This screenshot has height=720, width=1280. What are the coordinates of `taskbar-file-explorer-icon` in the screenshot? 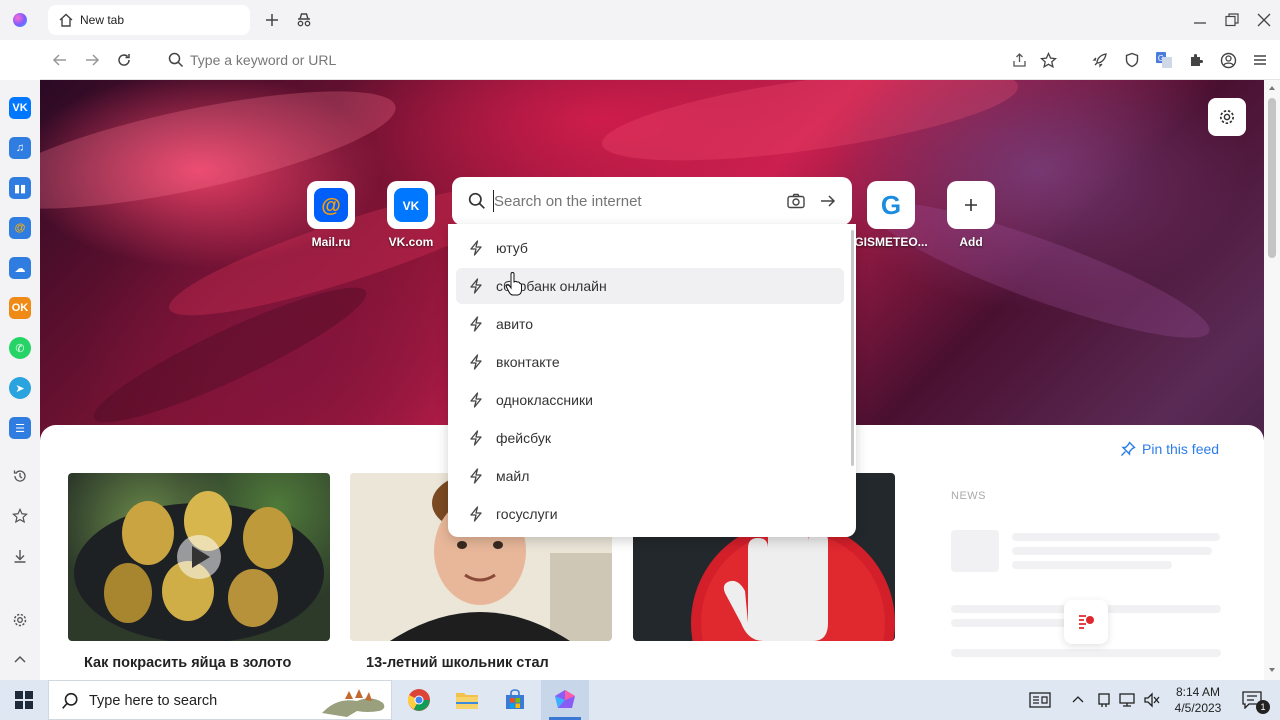 It's located at (467, 700).